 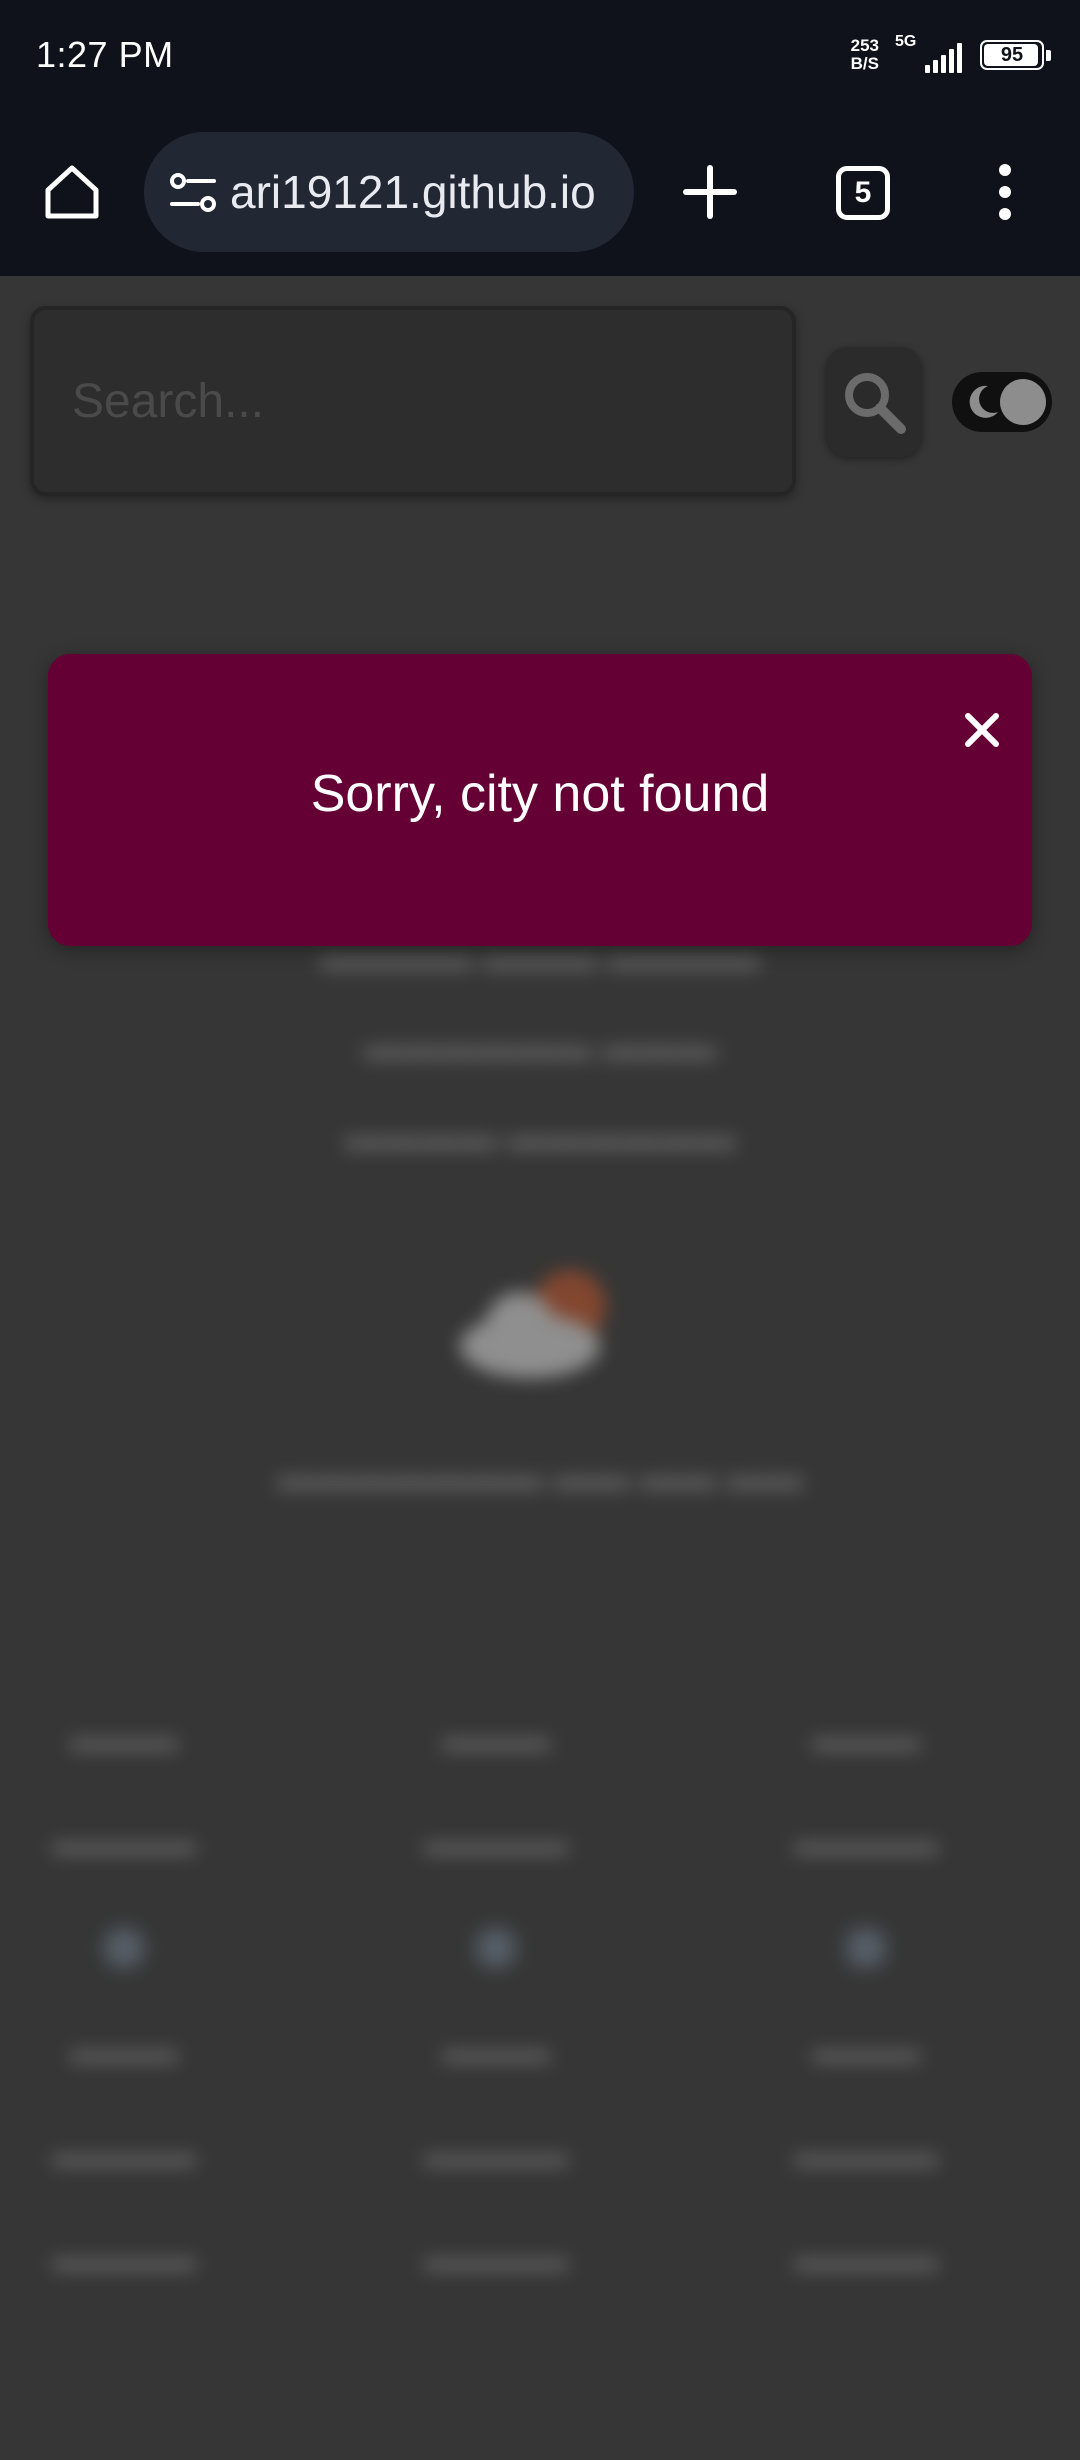 What do you see at coordinates (540, 1047) in the screenshot?
I see `blurred-line: ▬▬▬▬▬▬ ▬▬▬` at bounding box center [540, 1047].